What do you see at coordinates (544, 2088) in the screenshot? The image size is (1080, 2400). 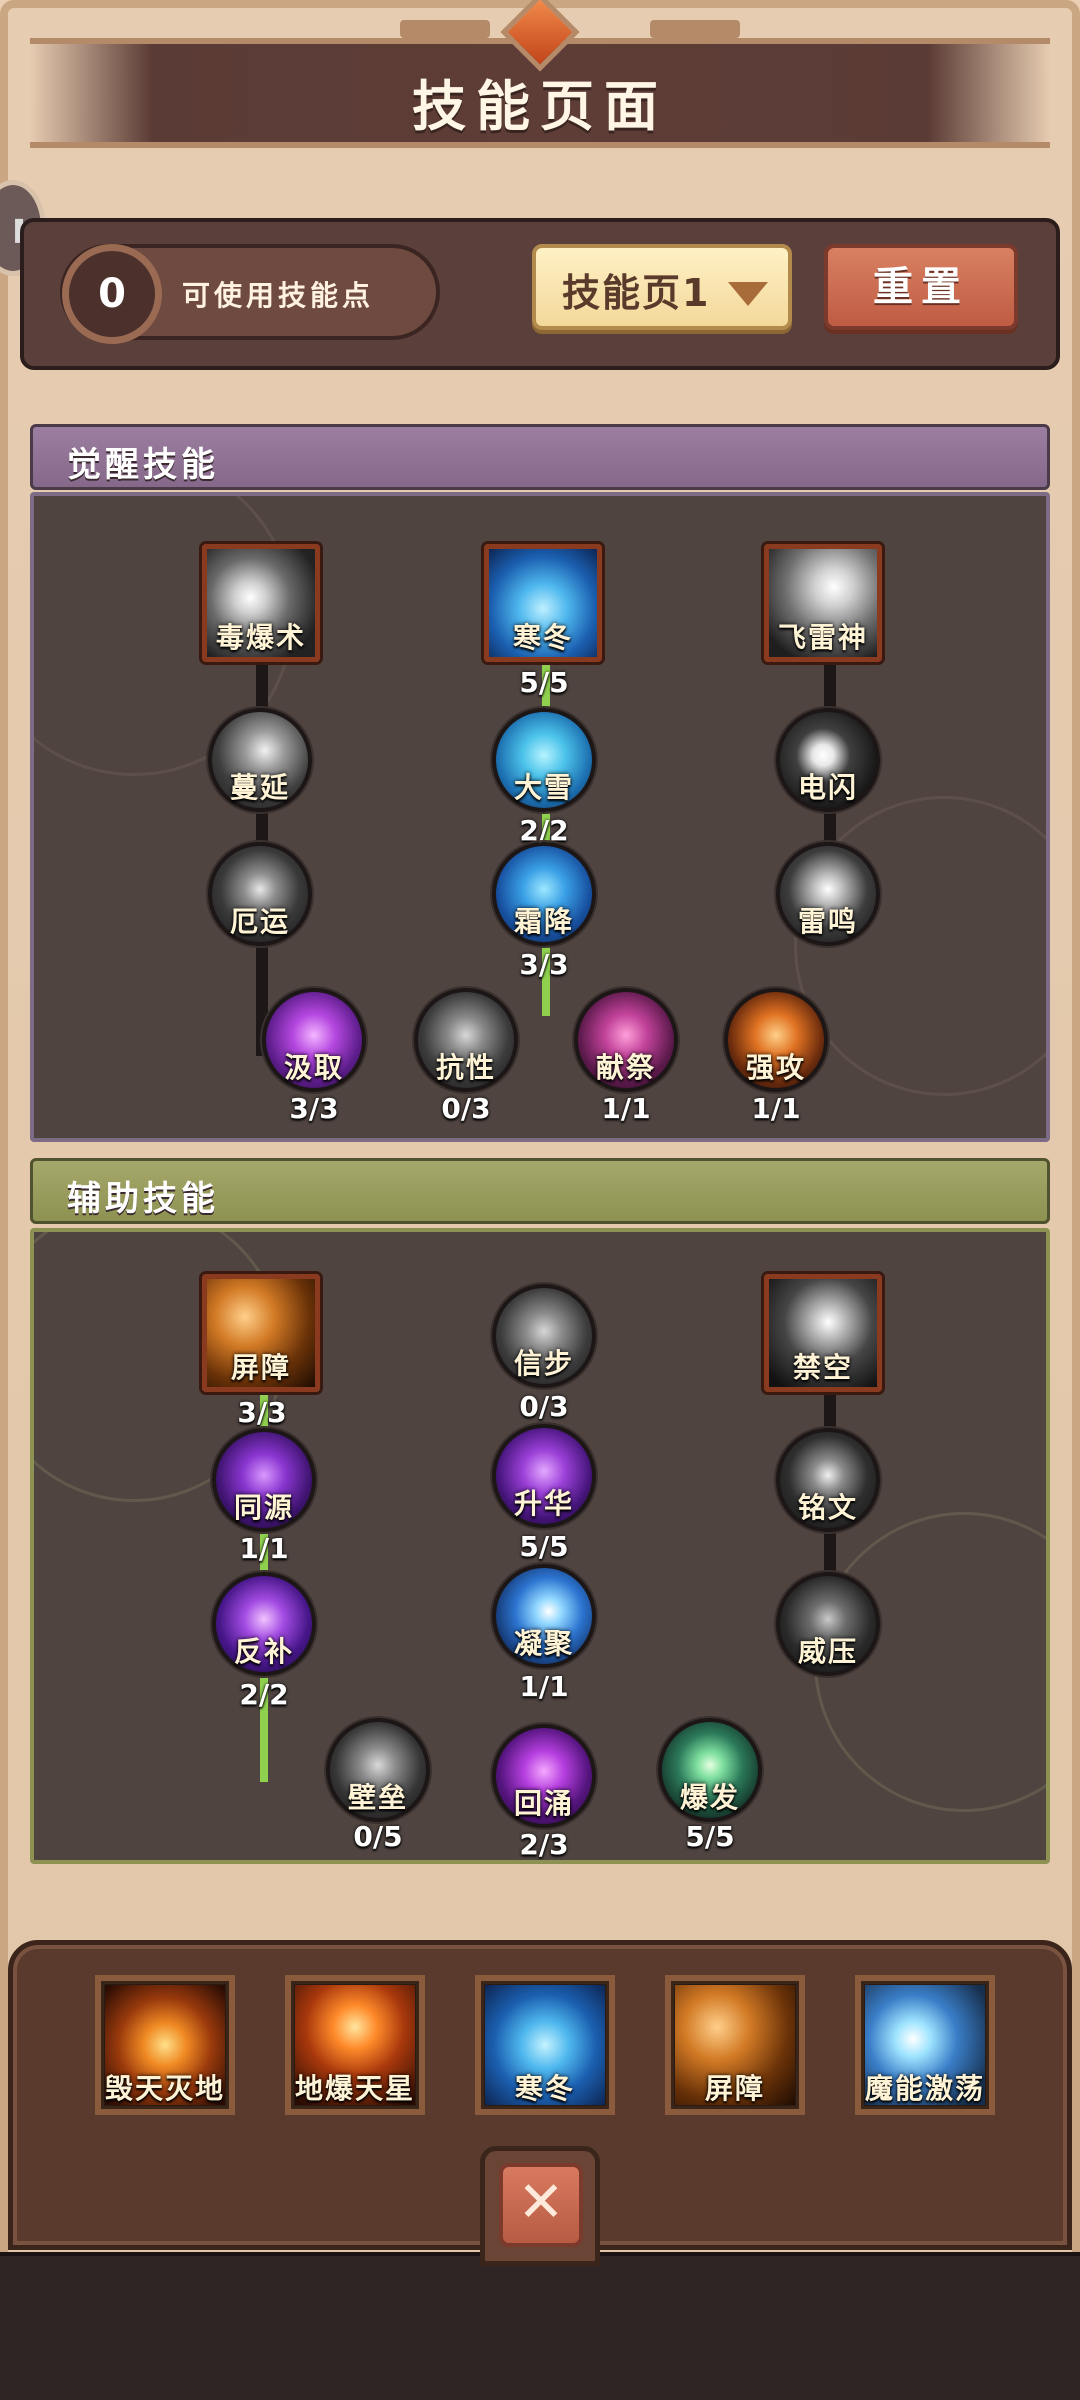 I see `equipped-skill-name: 寒冬` at bounding box center [544, 2088].